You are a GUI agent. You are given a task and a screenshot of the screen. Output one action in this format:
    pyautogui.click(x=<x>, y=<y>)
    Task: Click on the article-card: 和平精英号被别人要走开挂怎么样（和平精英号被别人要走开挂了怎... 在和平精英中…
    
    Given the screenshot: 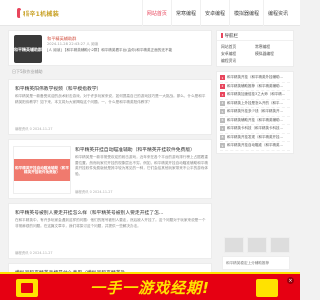 What is the action you would take?
    pyautogui.click(x=110, y=231)
    